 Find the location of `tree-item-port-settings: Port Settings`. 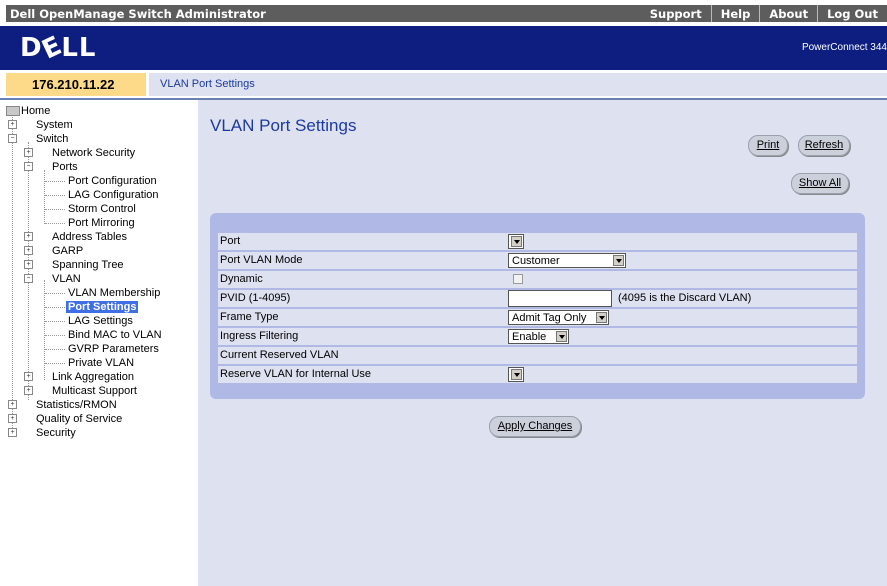

tree-item-port-settings: Port Settings is located at coordinates (102, 307).